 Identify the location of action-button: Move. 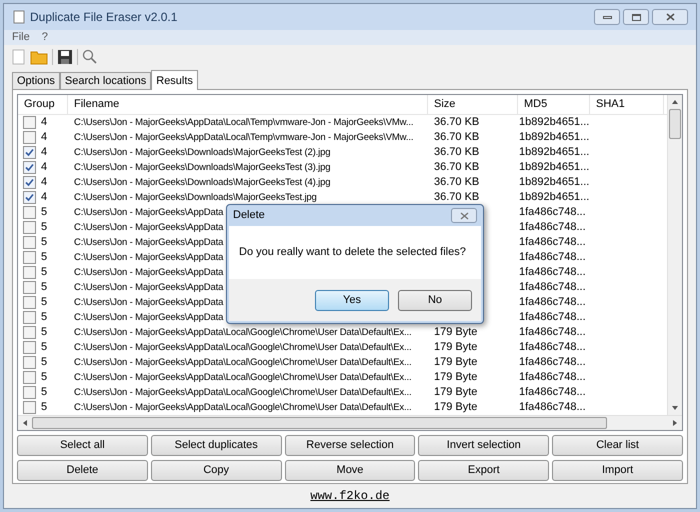
(350, 470).